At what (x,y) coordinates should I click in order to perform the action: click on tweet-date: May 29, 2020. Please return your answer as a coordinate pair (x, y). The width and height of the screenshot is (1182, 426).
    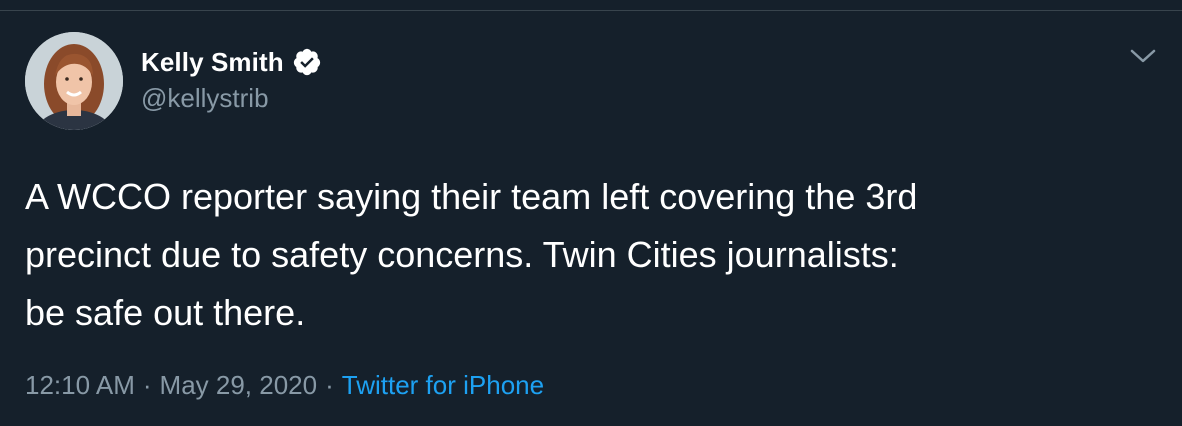
    Looking at the image, I should click on (239, 385).